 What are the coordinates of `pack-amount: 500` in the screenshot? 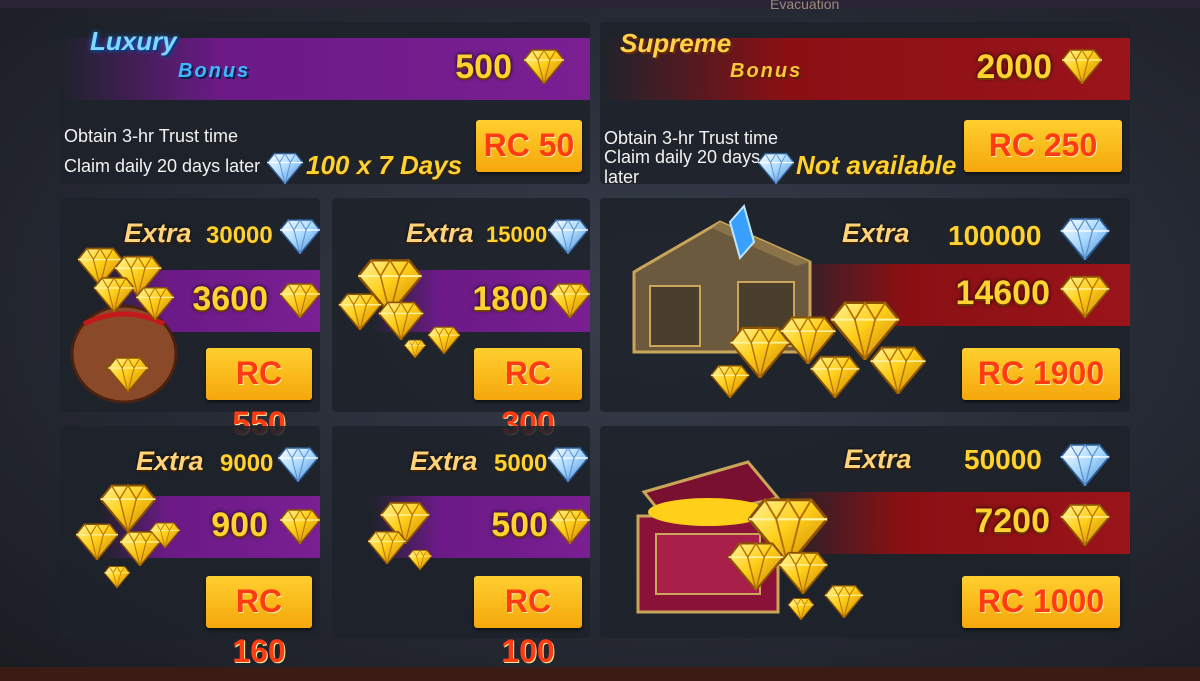 It's located at (519, 525).